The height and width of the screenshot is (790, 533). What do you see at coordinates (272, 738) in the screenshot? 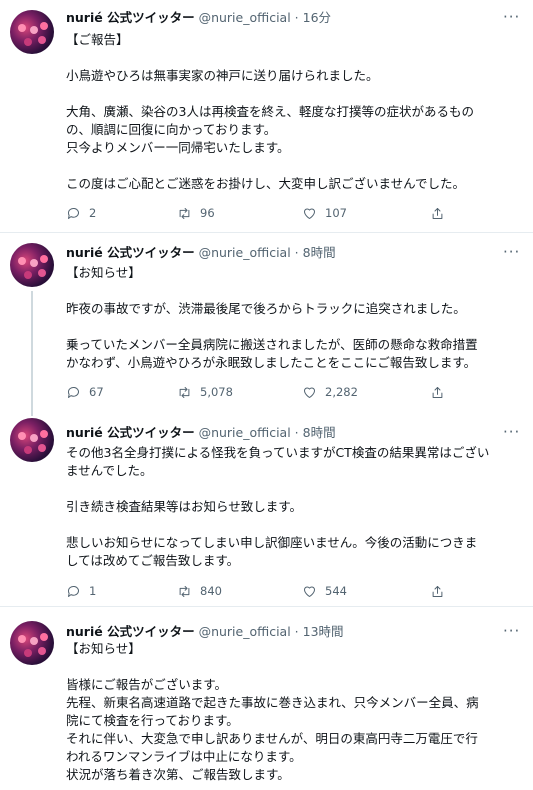
I see `tweet-text-line: それに伴い、大変急で申し訳ありませんが、明日の東高円寺二万電圧で行` at bounding box center [272, 738].